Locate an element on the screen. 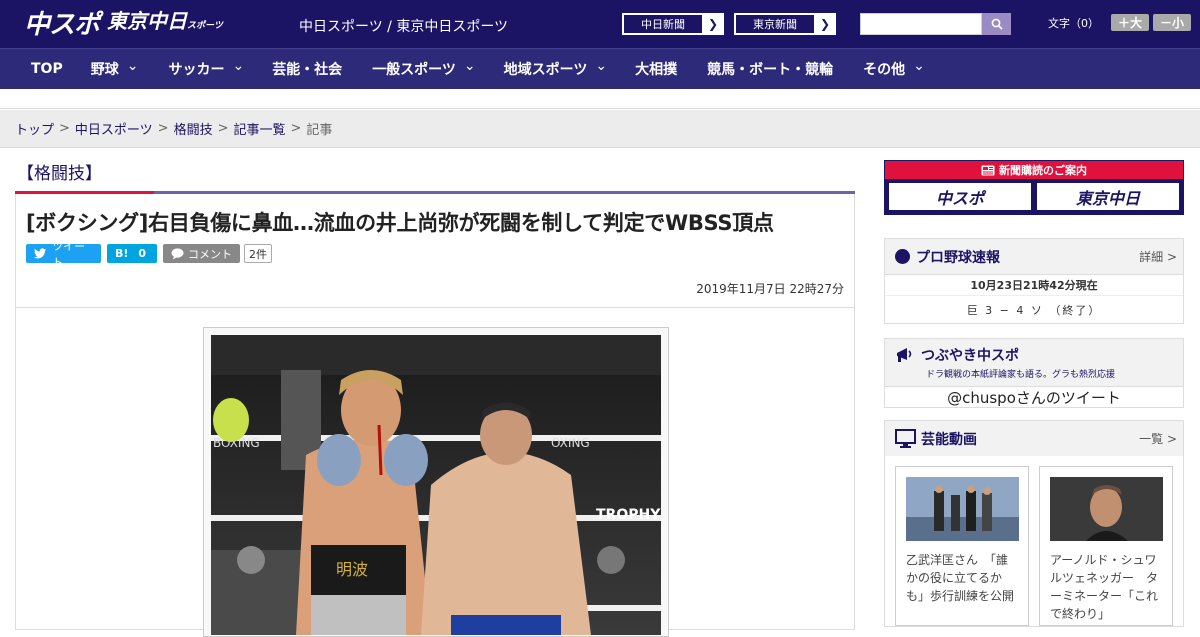 The image size is (1200, 637). hatena-count: 0 is located at coordinates (142, 253).